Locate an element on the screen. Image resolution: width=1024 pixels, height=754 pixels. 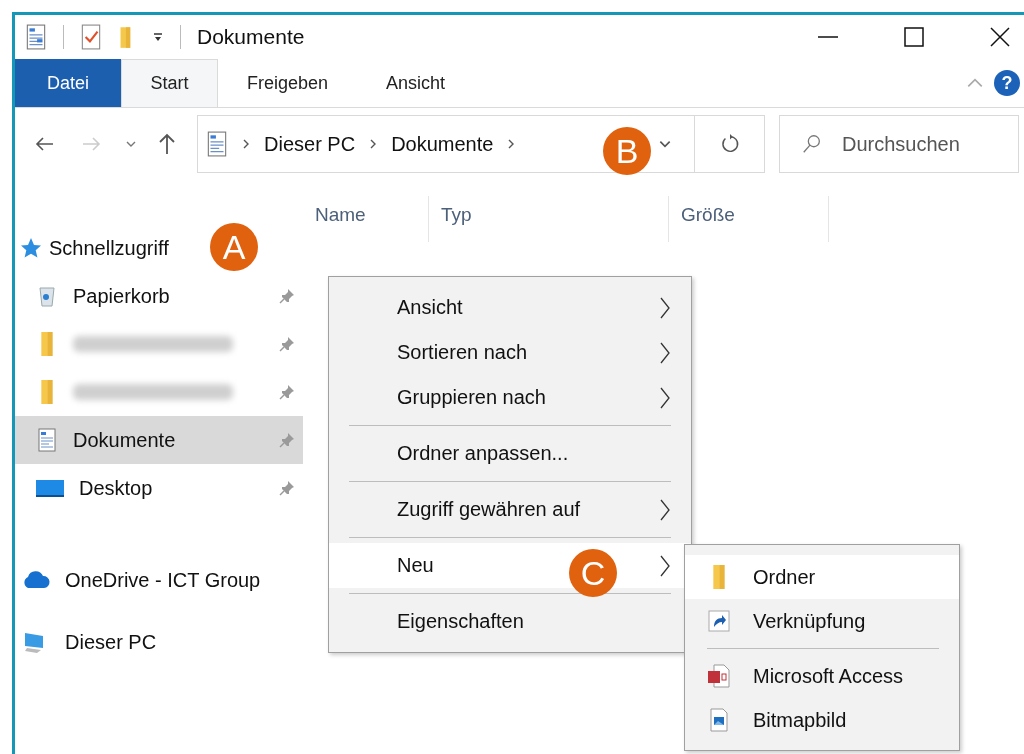
close-icon is located at coordinates (1000, 37).